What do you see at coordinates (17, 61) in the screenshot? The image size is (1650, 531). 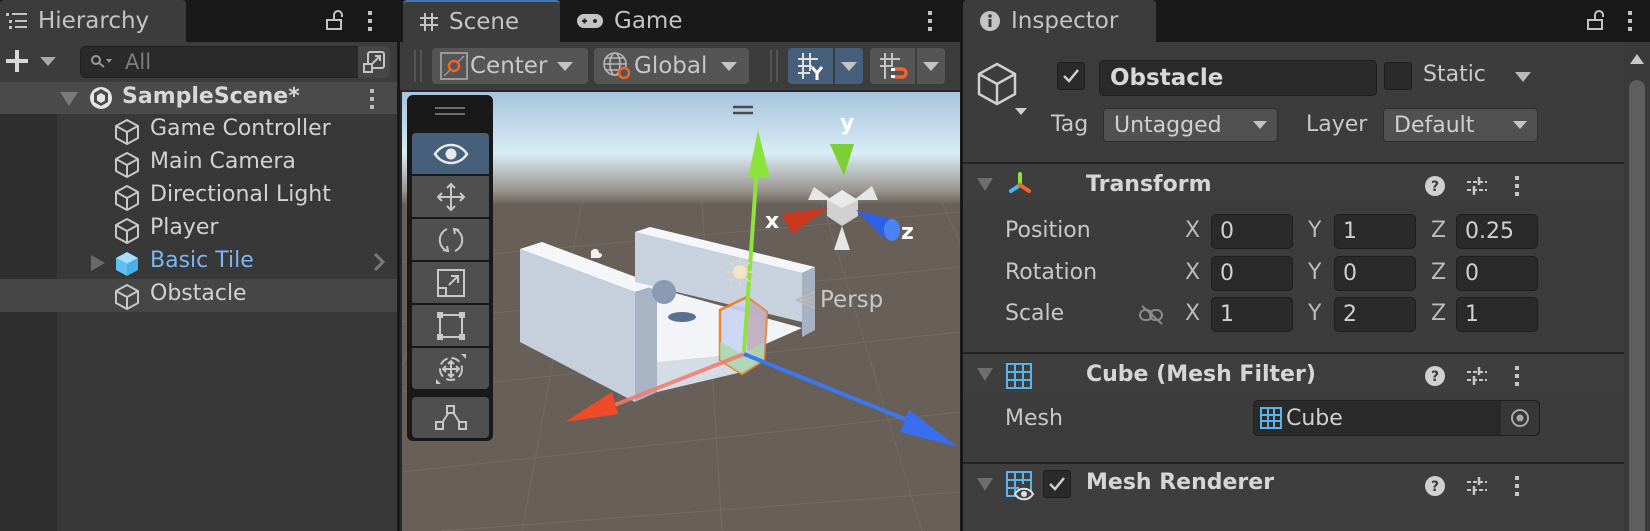 I see `plus-icon` at bounding box center [17, 61].